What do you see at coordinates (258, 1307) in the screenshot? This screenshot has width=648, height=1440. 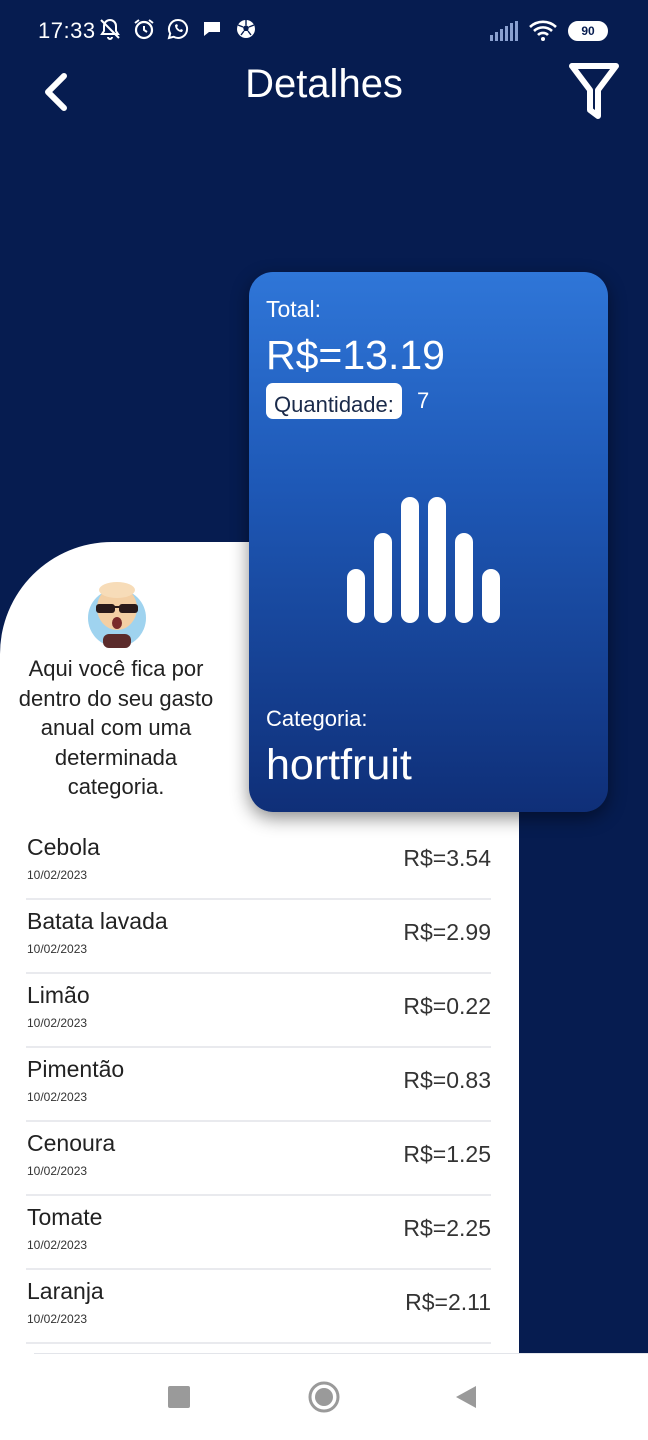 I see `list-item: Laranja 10/02/2023 R$=2.11` at bounding box center [258, 1307].